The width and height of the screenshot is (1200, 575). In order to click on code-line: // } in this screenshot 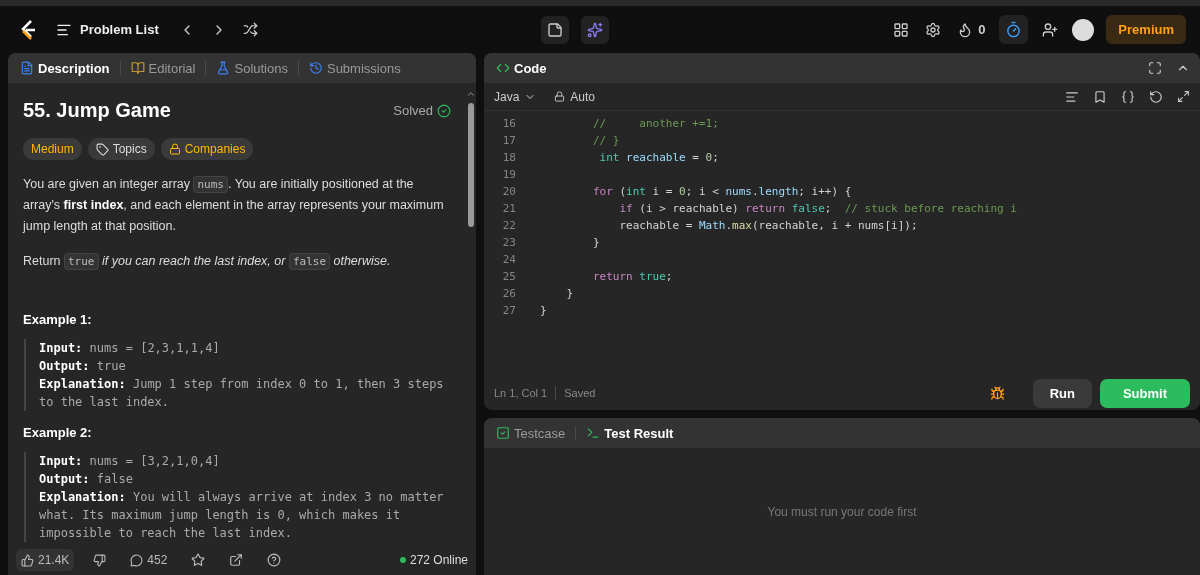, I will do `click(605, 141)`.